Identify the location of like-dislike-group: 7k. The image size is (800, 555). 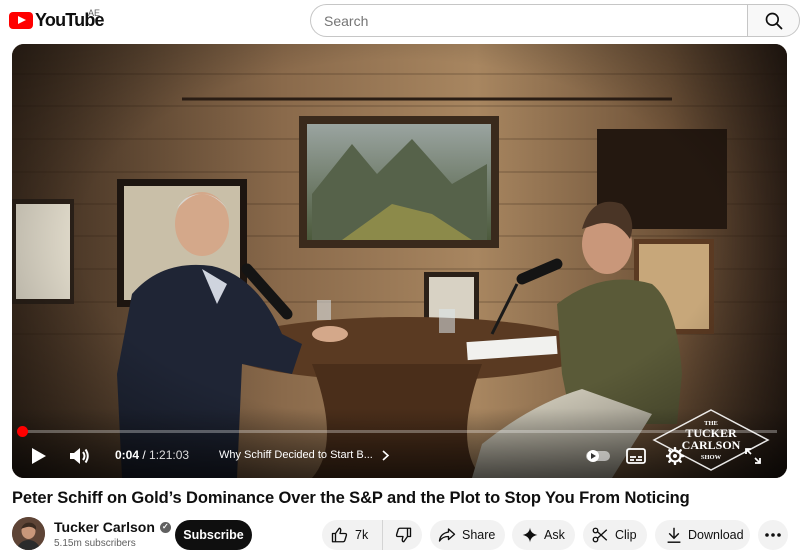
(372, 535).